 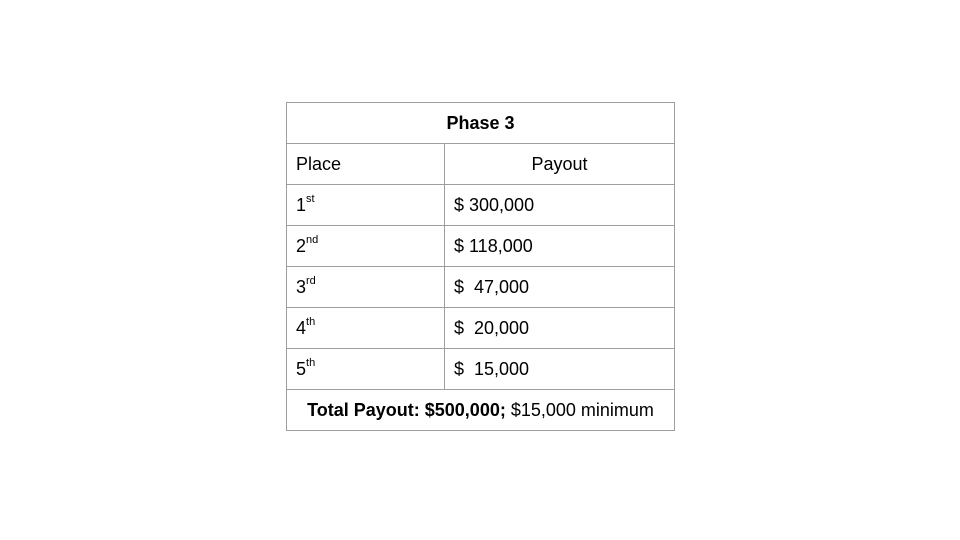 I want to click on footer-row: Total Payout: $500,000; $15,000 minimum, so click(x=480, y=410).